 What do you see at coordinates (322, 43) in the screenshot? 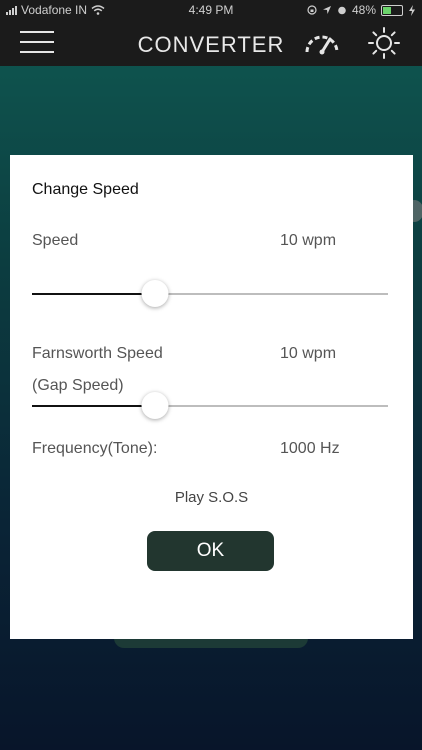
I see `speedometer-icon` at bounding box center [322, 43].